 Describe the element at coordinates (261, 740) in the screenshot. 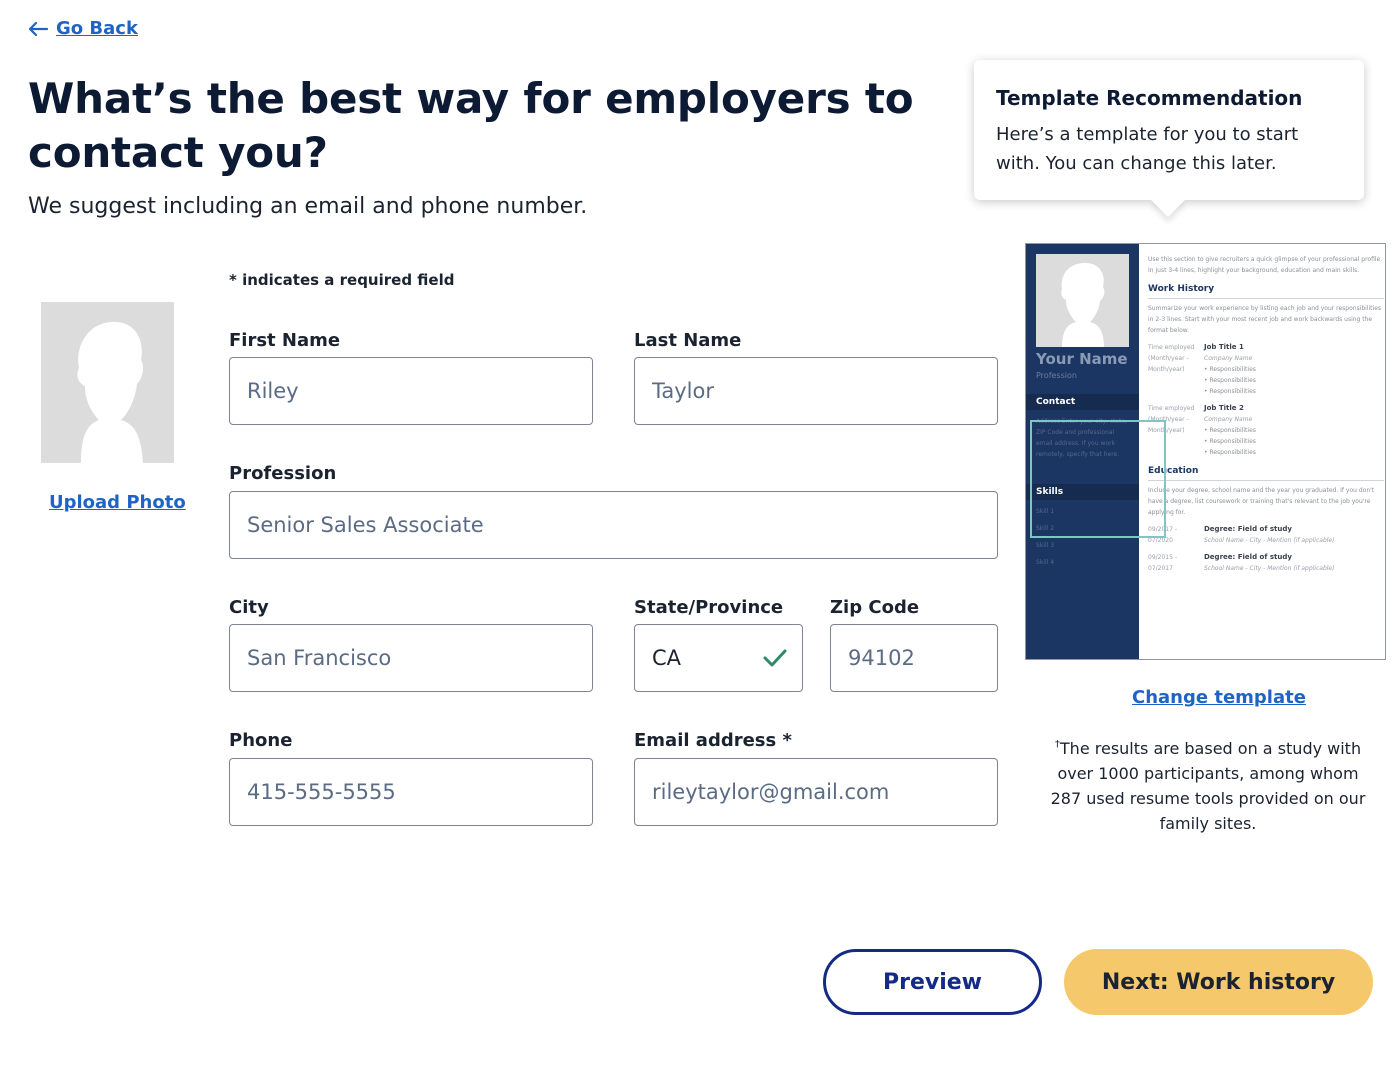

I see `phone-label: Phone` at that location.